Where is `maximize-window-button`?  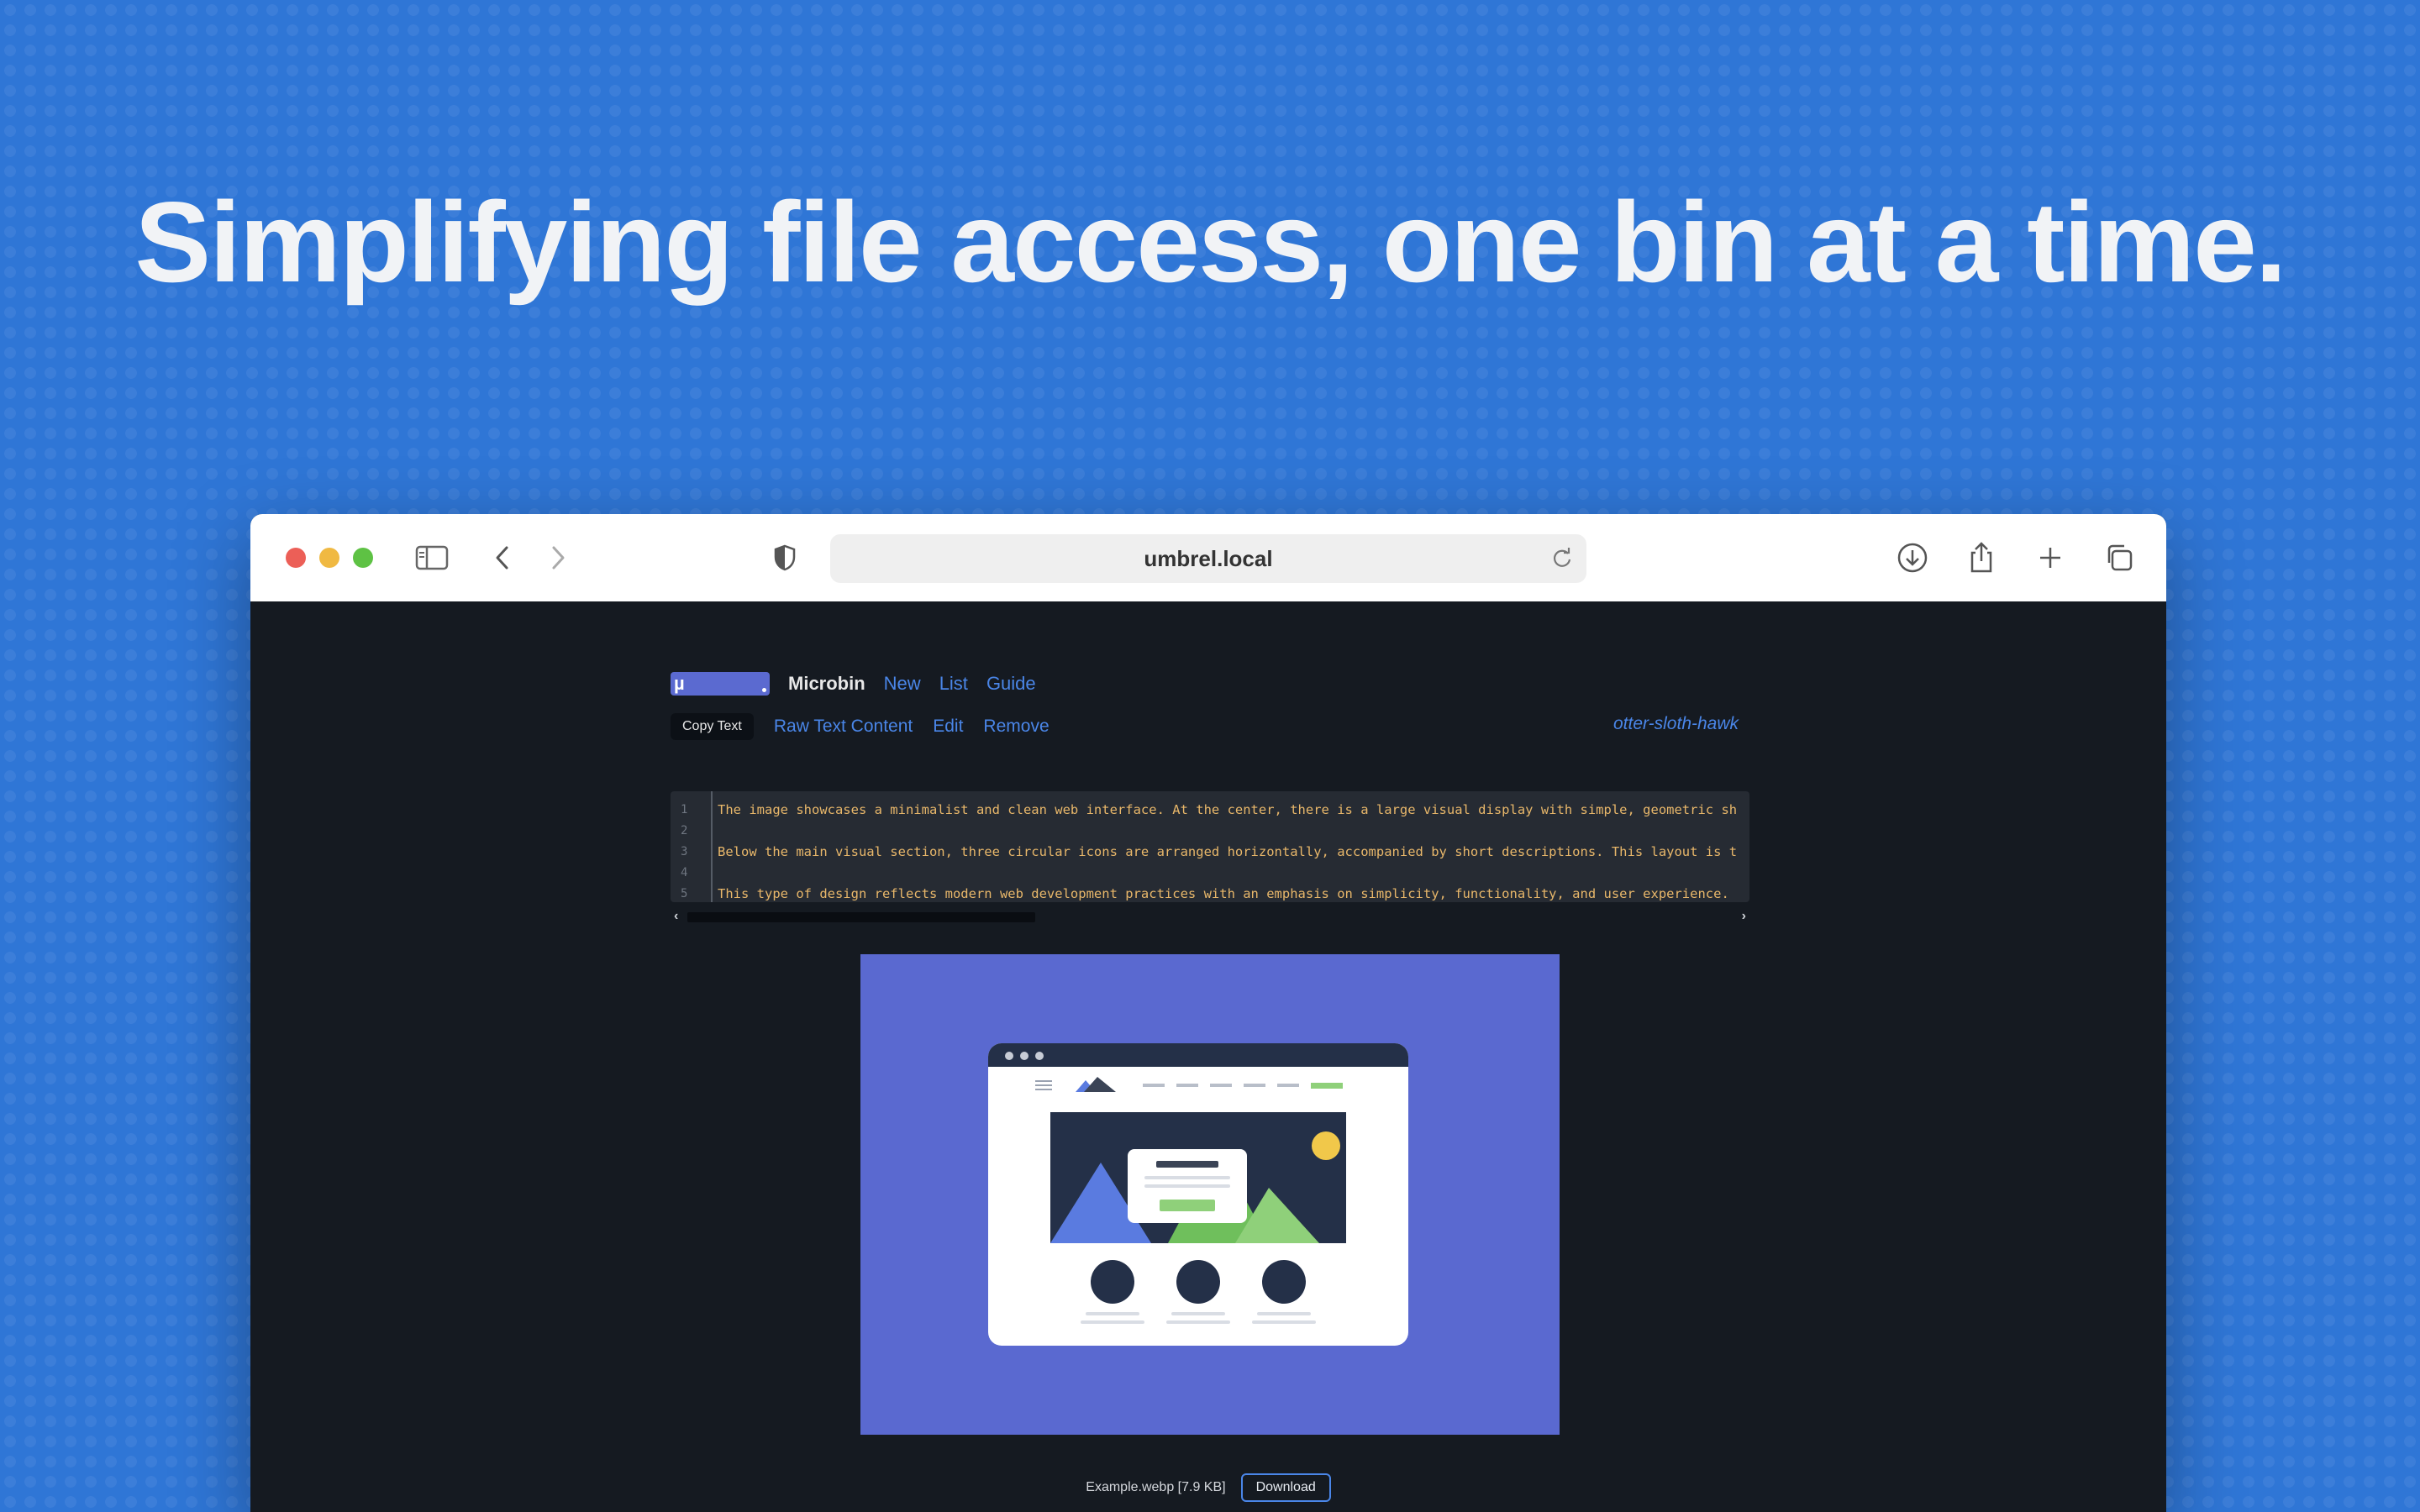
maximize-window-button is located at coordinates (363, 558).